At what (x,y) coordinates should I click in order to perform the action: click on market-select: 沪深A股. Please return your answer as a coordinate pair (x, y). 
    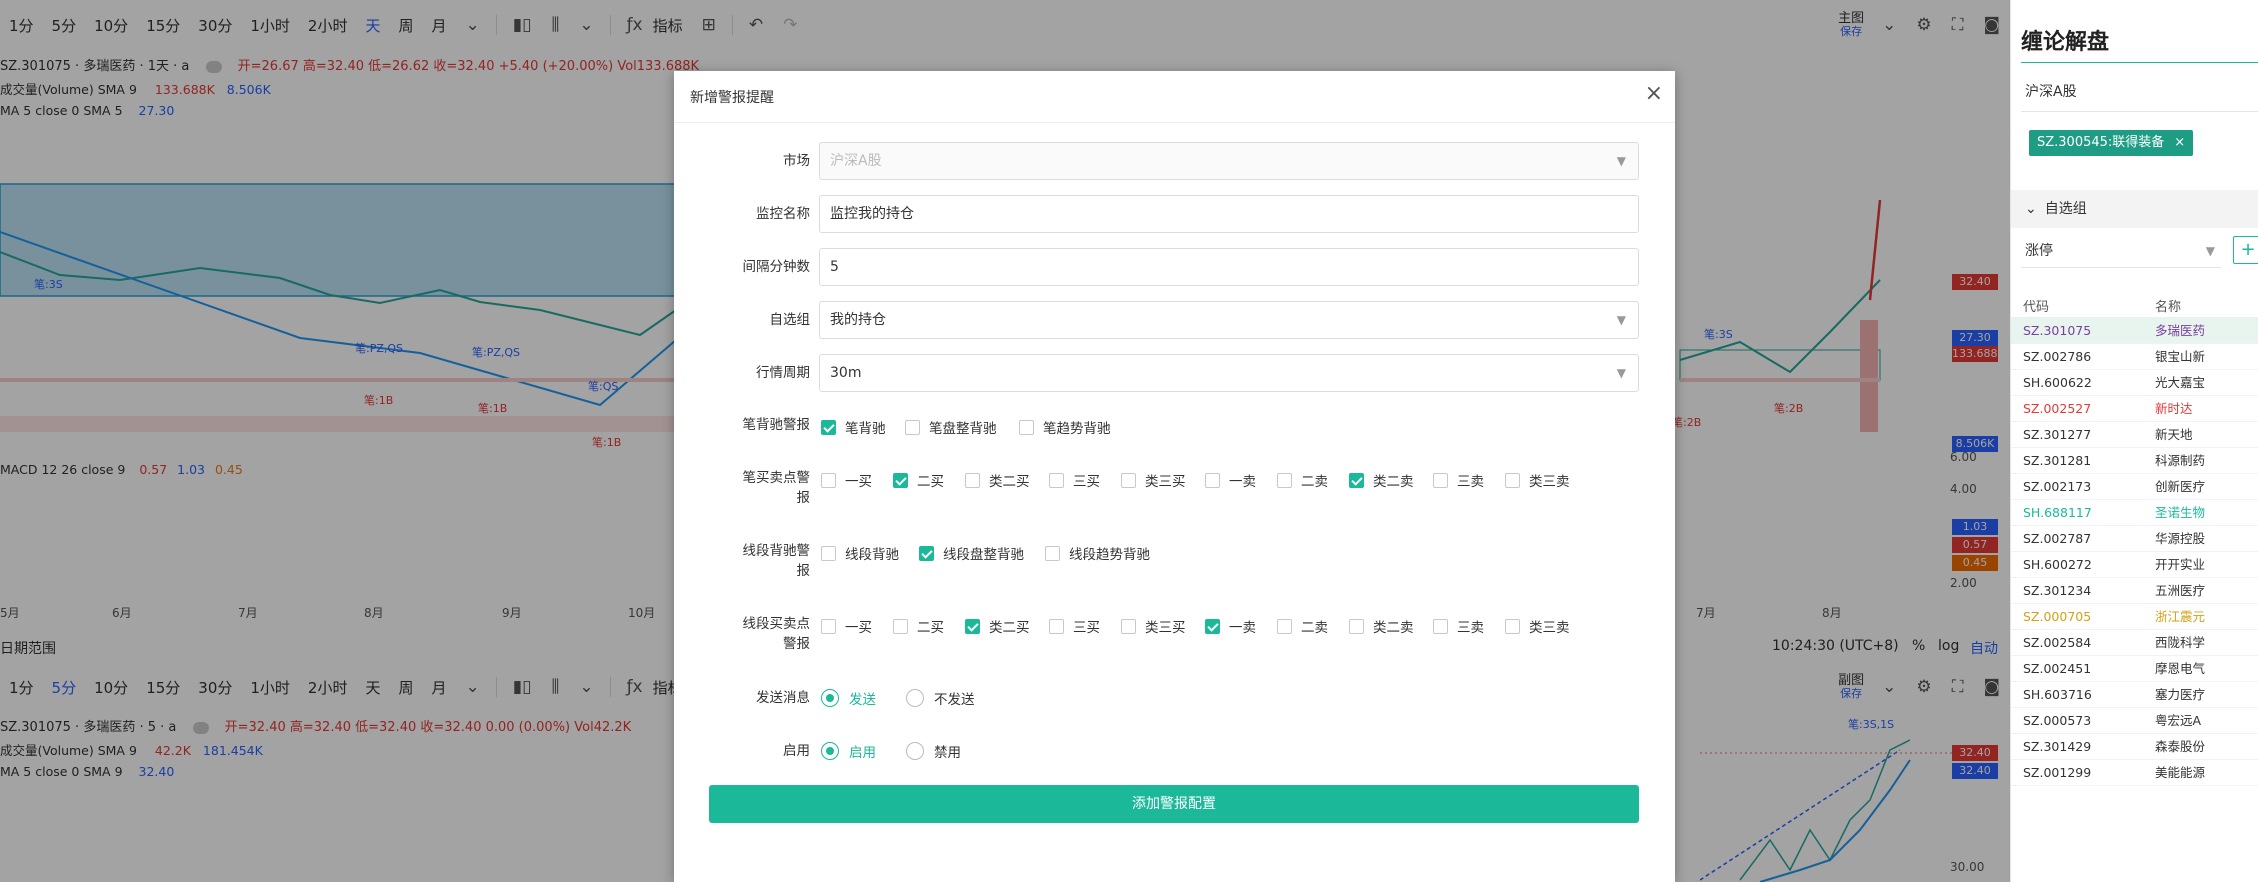
    Looking at the image, I should click on (2139, 92).